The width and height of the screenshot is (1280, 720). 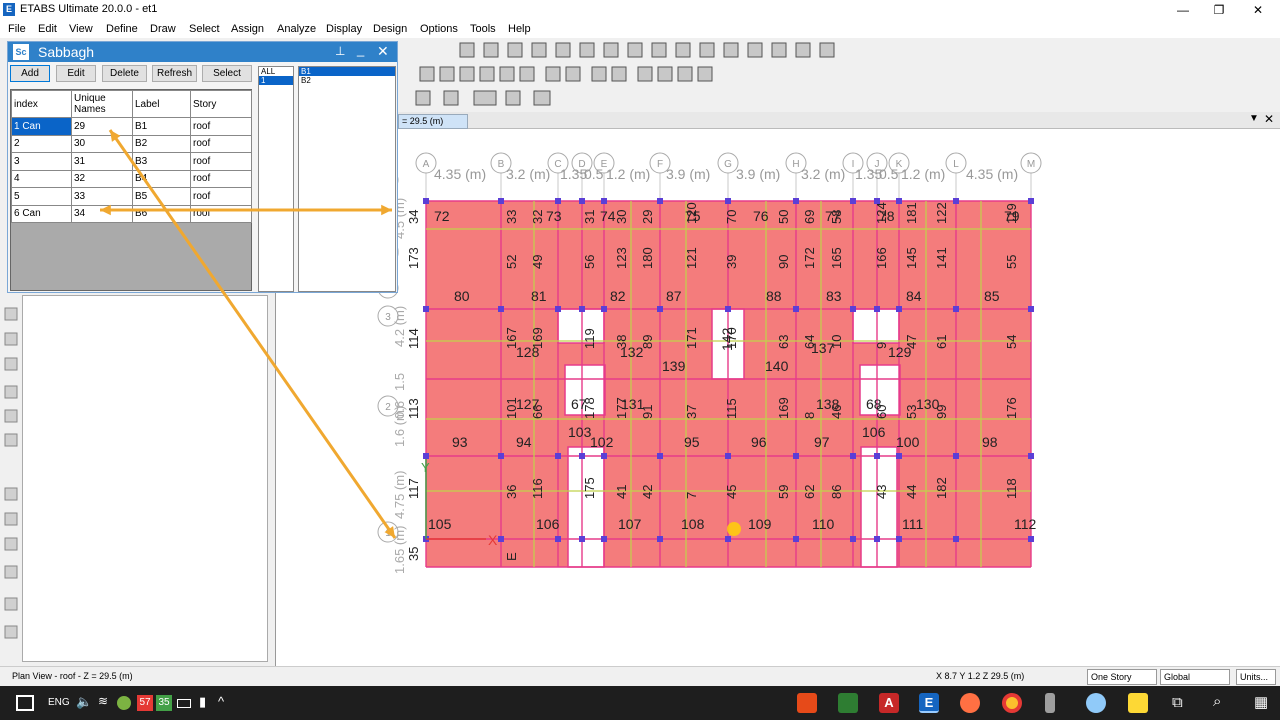 What do you see at coordinates (59, 702) in the screenshot?
I see `language-indicator: ENG` at bounding box center [59, 702].